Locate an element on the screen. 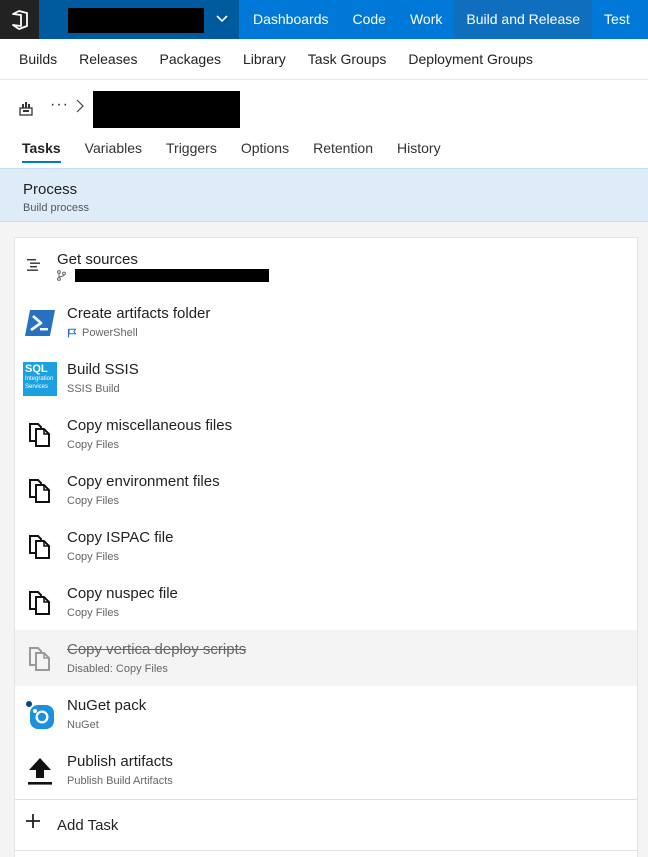  tab-options: Options is located at coordinates (265, 148).